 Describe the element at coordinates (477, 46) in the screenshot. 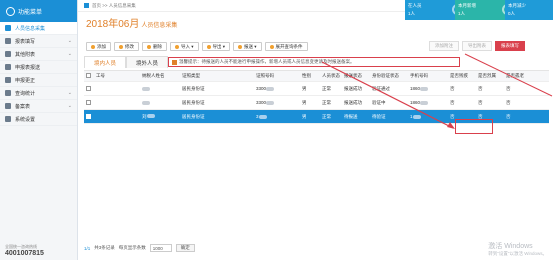

I see `export-schedule-button: 导出附表` at that location.